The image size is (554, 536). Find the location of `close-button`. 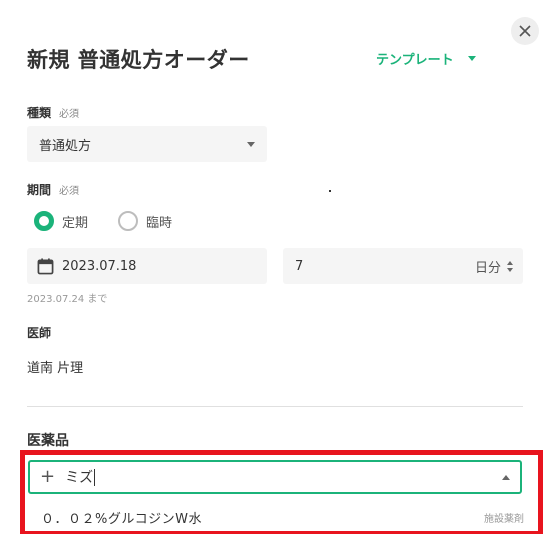

close-button is located at coordinates (525, 31).